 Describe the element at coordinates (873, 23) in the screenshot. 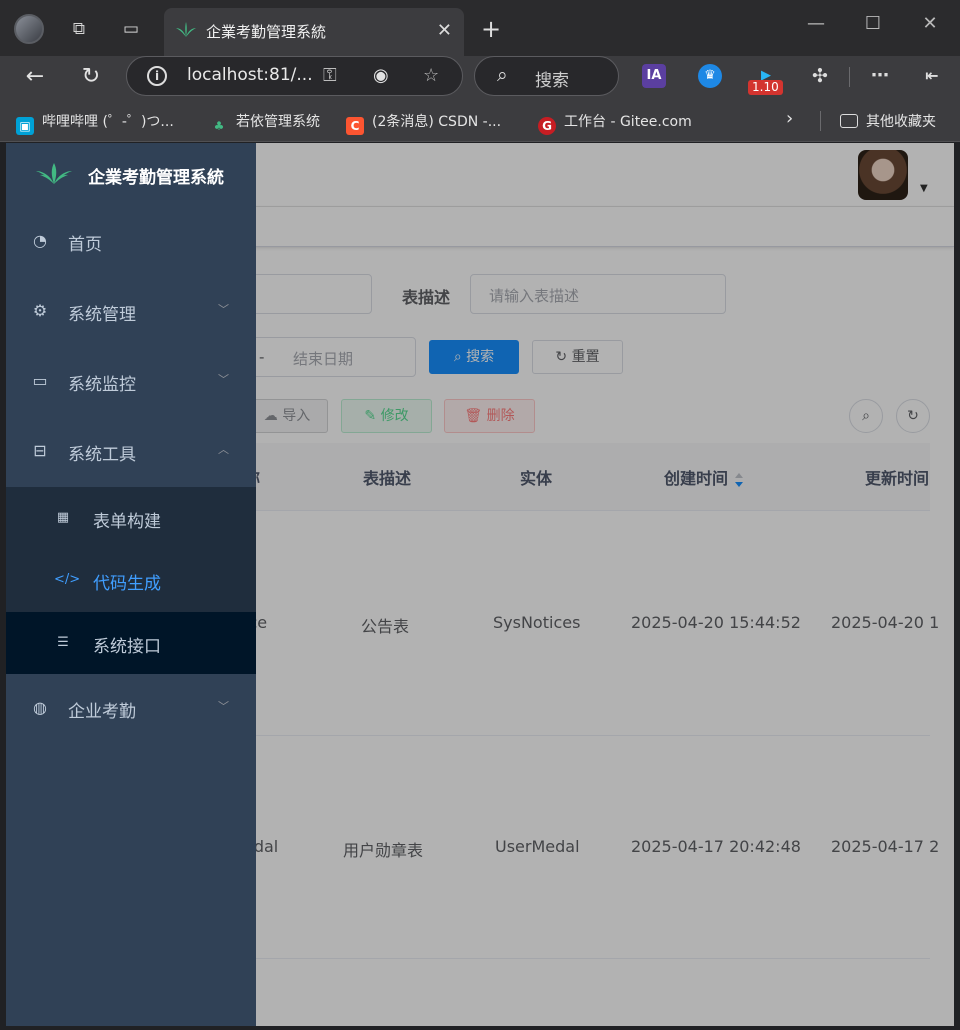

I see `maximize-icon: ☐` at that location.